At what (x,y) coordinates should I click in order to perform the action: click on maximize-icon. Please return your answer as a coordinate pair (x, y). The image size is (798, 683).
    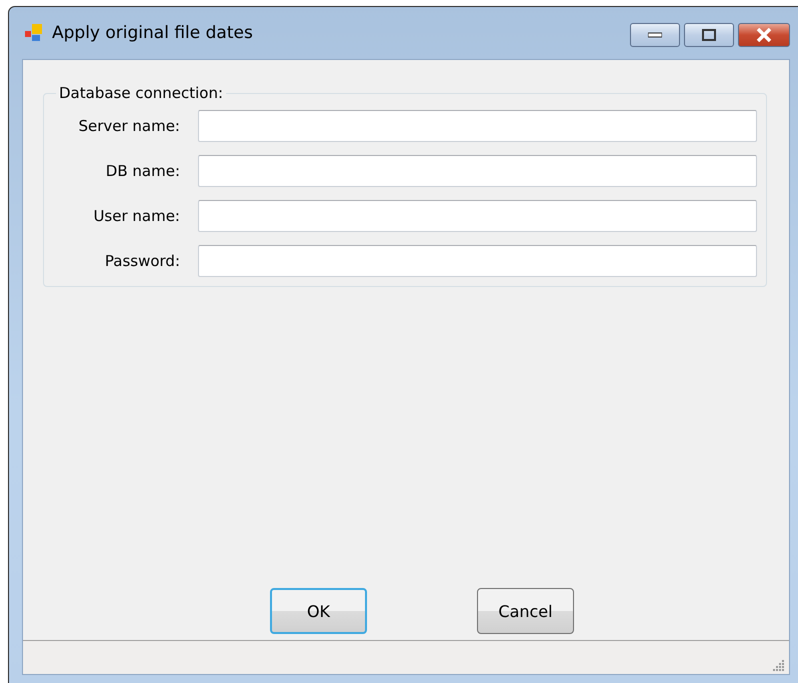
    Looking at the image, I should click on (709, 35).